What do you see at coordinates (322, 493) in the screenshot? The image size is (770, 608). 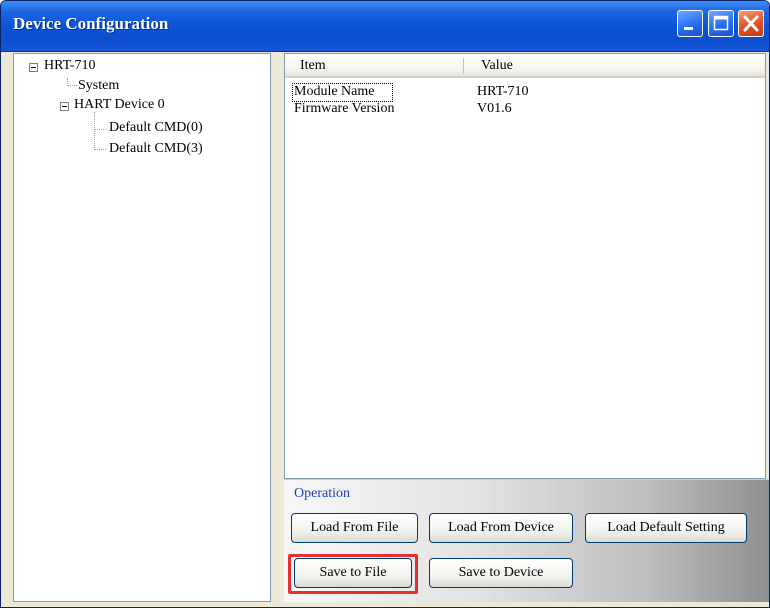 I see `operation-label: Operation` at bounding box center [322, 493].